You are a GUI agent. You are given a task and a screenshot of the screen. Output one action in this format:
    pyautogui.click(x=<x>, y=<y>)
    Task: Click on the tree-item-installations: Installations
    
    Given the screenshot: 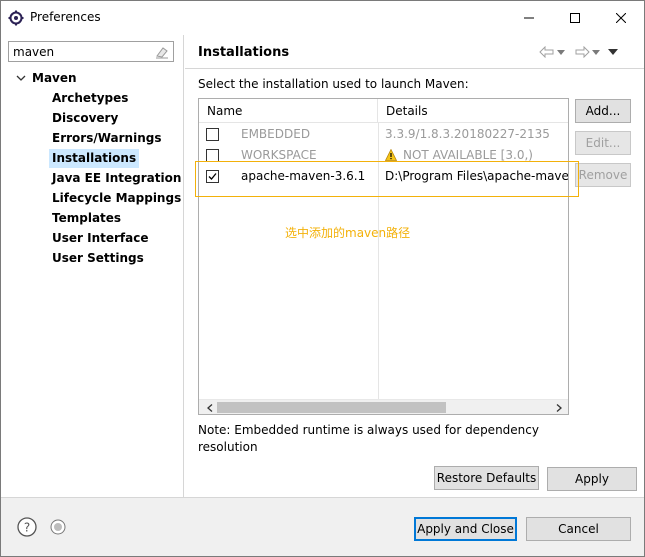 What is the action you would take?
    pyautogui.click(x=94, y=158)
    